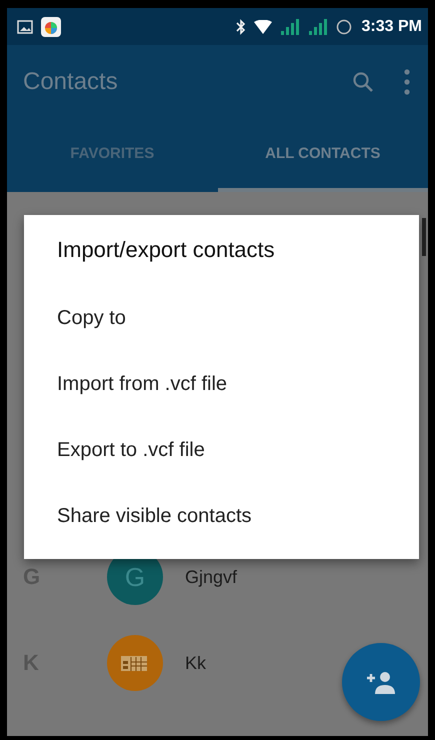 The width and height of the screenshot is (435, 740). Describe the element at coordinates (407, 81) in the screenshot. I see `more-options-icon` at that location.